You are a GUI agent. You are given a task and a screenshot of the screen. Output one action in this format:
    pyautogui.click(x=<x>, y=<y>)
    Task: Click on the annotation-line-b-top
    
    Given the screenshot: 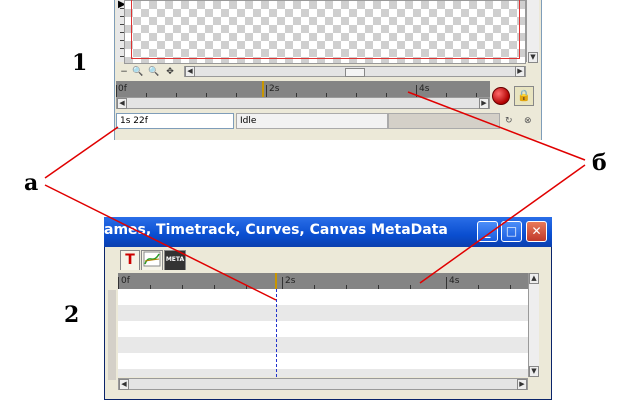 What is the action you would take?
    pyautogui.click(x=496, y=126)
    